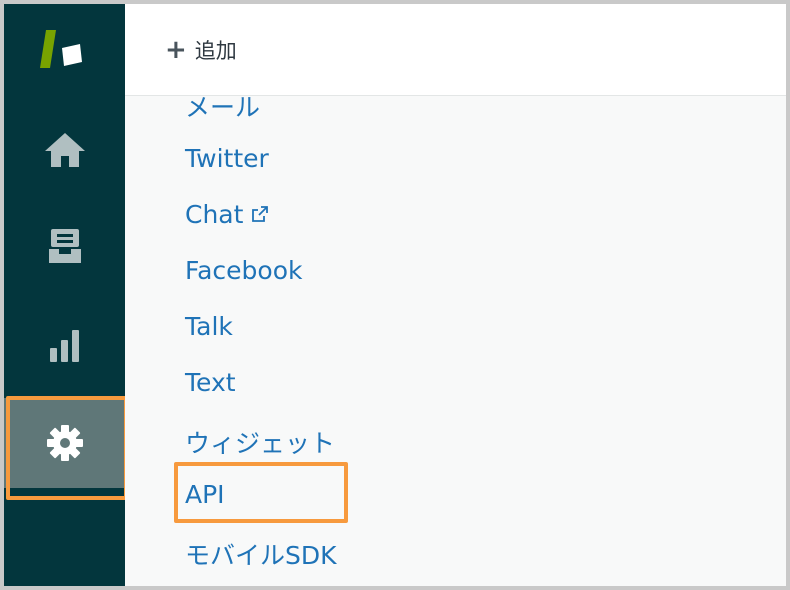 The image size is (790, 590). What do you see at coordinates (64, 50) in the screenshot?
I see `zendesk-logo` at bounding box center [64, 50].